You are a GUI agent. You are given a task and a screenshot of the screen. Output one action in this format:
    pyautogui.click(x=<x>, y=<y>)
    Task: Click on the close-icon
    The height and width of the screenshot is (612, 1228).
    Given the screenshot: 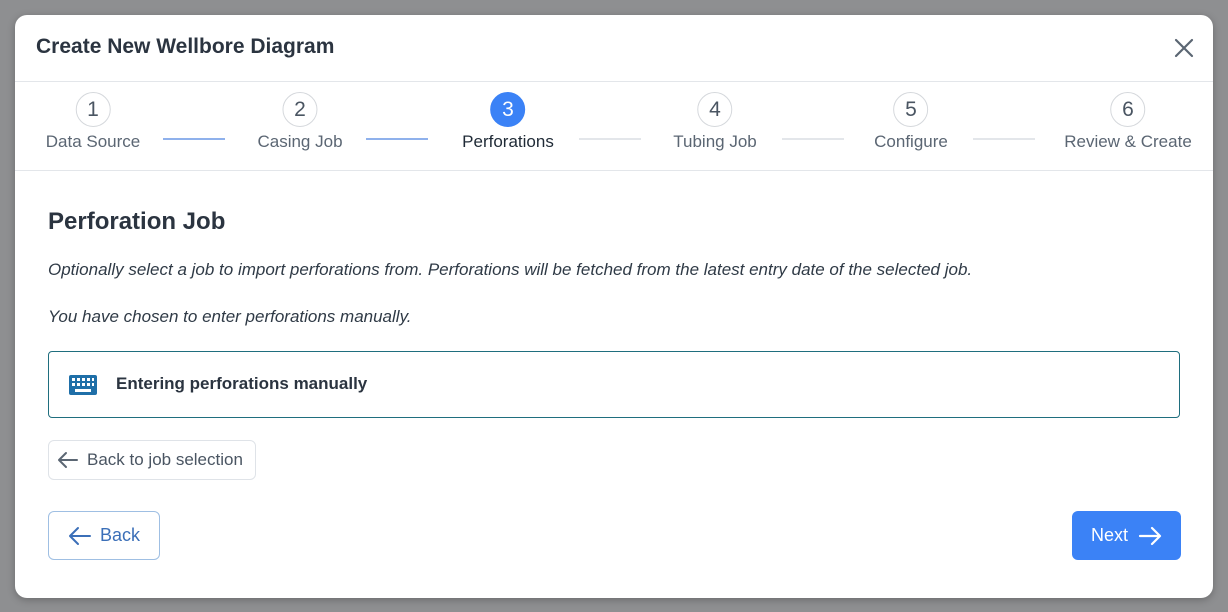 What is the action you would take?
    pyautogui.click(x=1184, y=48)
    